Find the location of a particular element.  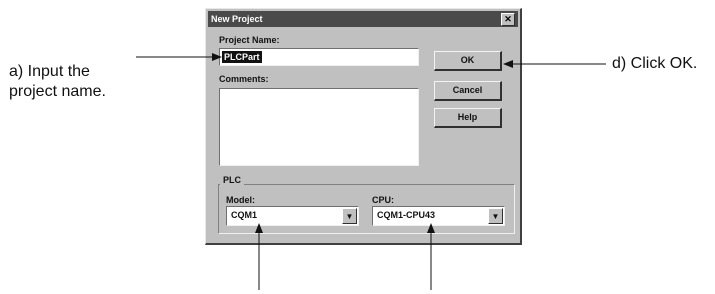

arrow-model-head is located at coordinates (259, 228).